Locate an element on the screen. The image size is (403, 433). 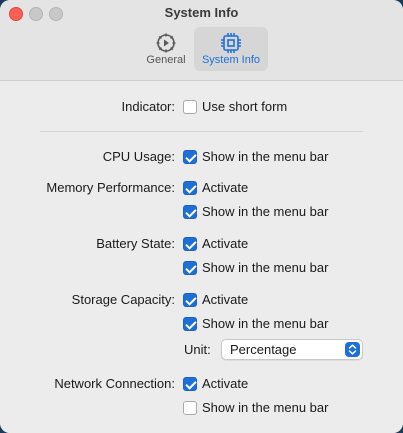
memory-menubar-label: Show in the menu bar is located at coordinates (265, 212).